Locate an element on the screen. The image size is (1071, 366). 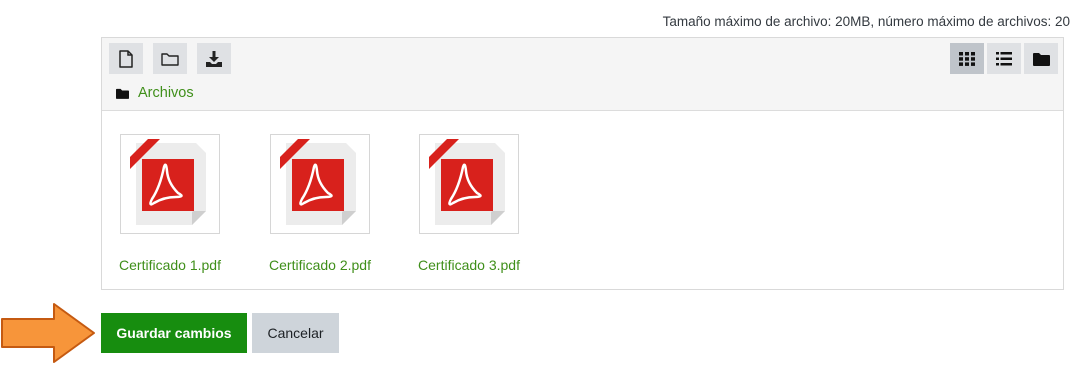
create-folder-button is located at coordinates (170, 58).